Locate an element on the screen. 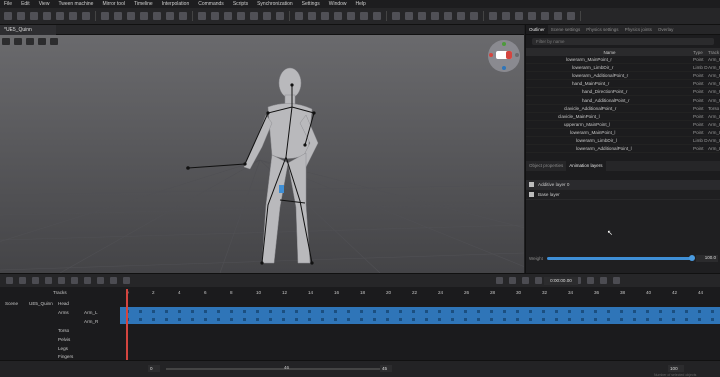 The image size is (720, 377). slider-knob is located at coordinates (691, 257).